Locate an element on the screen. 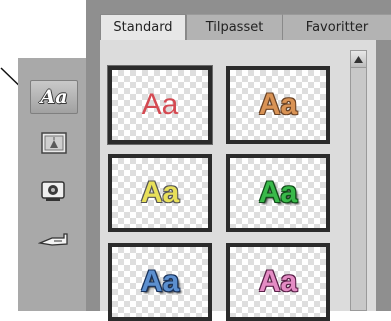 The height and width of the screenshot is (321, 391). picture-icon is located at coordinates (54, 143).